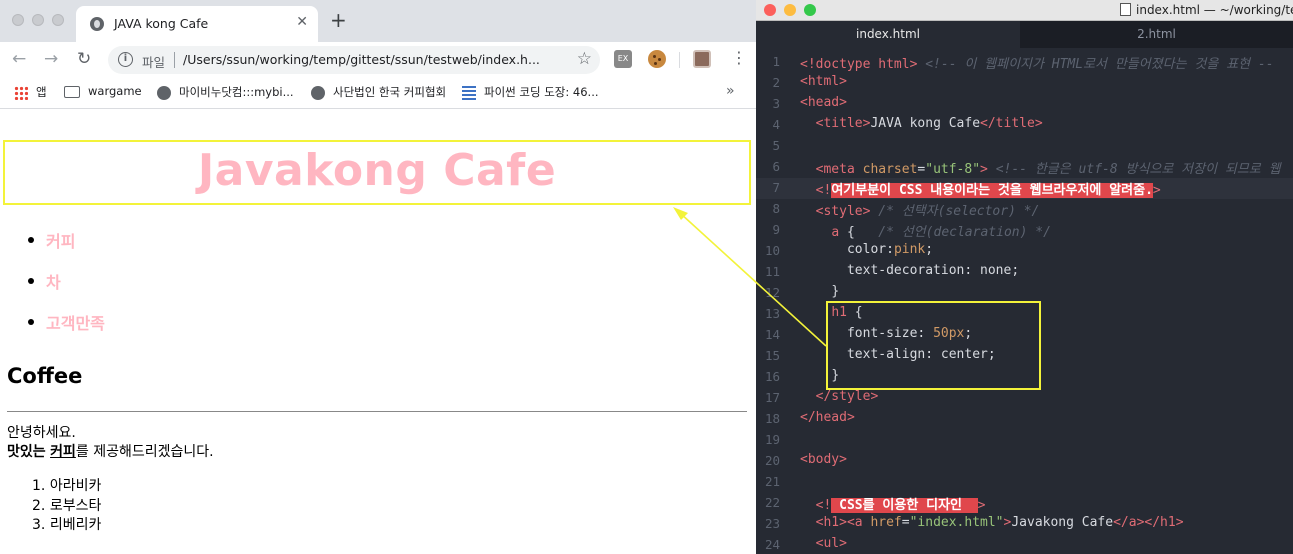 The width and height of the screenshot is (1293, 554). What do you see at coordinates (772, 481) in the screenshot?
I see `code-line: 21` at bounding box center [772, 481].